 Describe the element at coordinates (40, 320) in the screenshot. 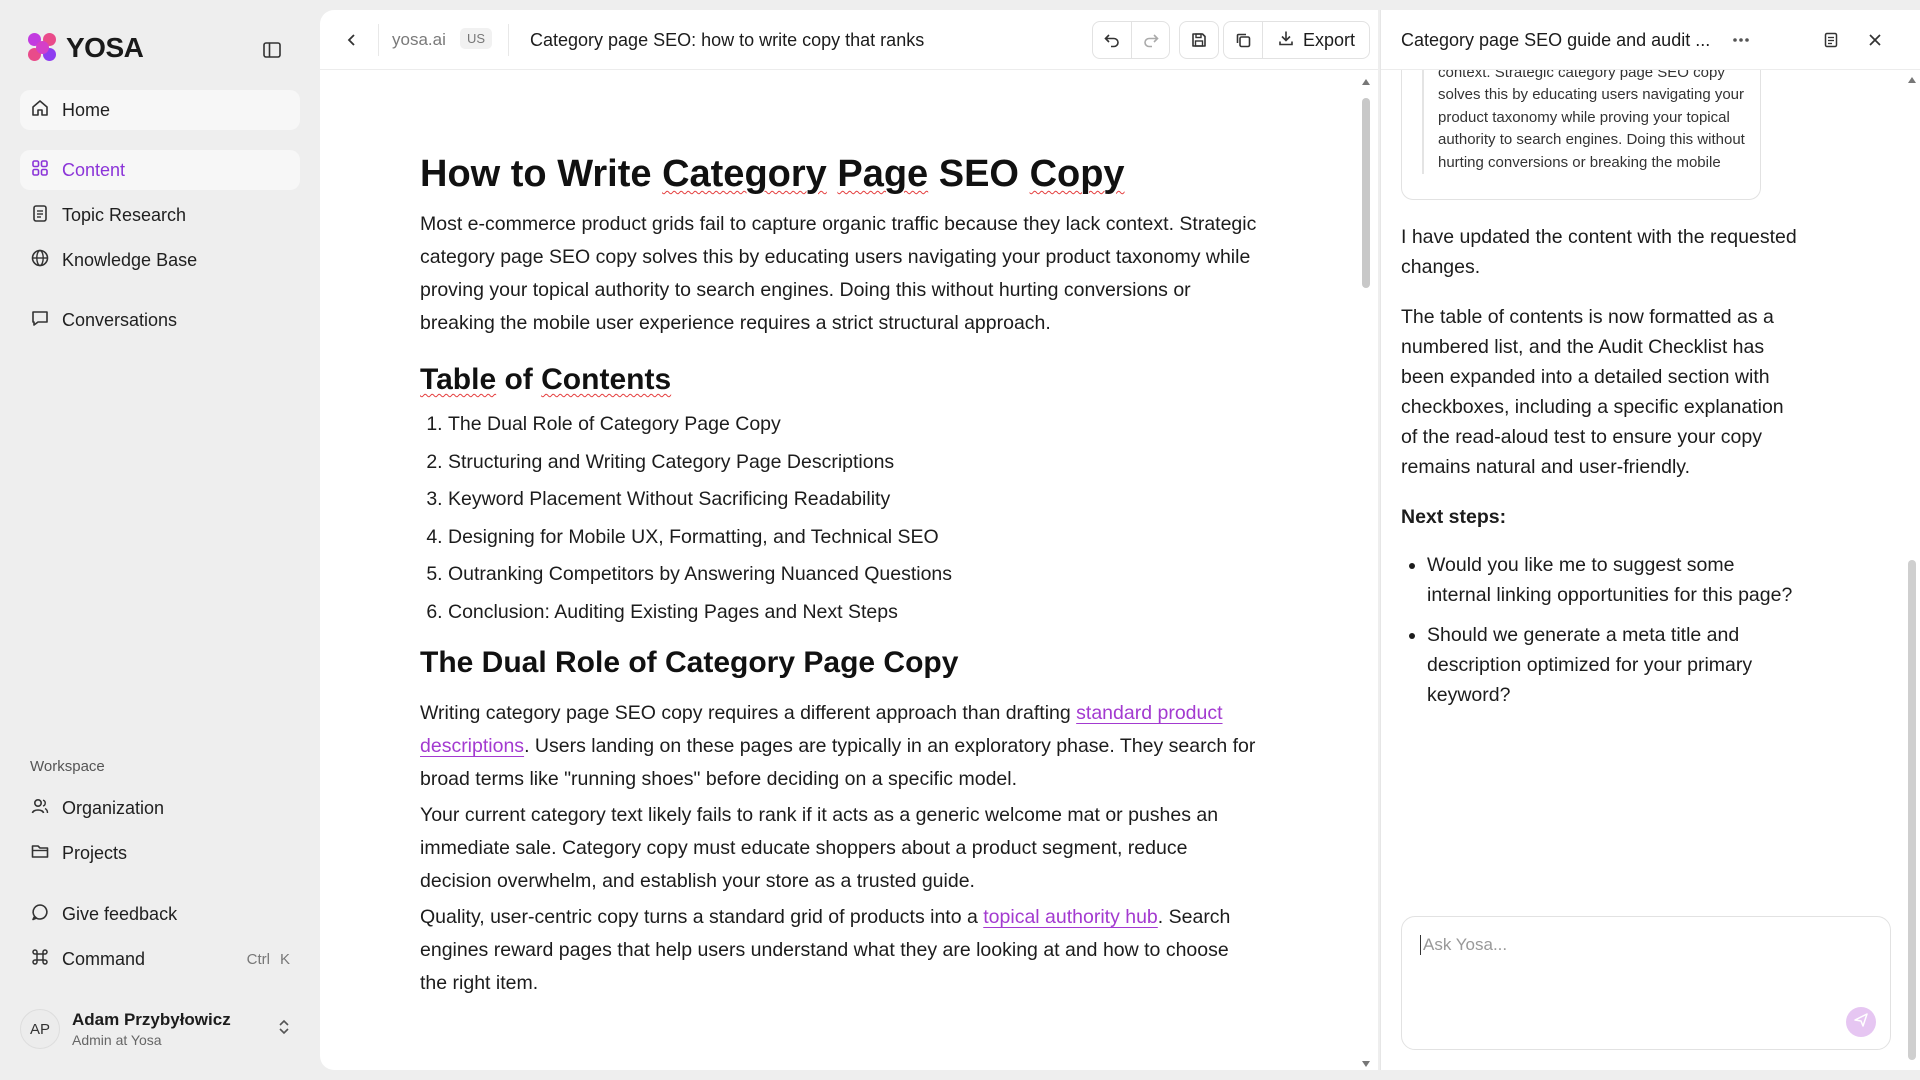

I see `chat-icon` at that location.